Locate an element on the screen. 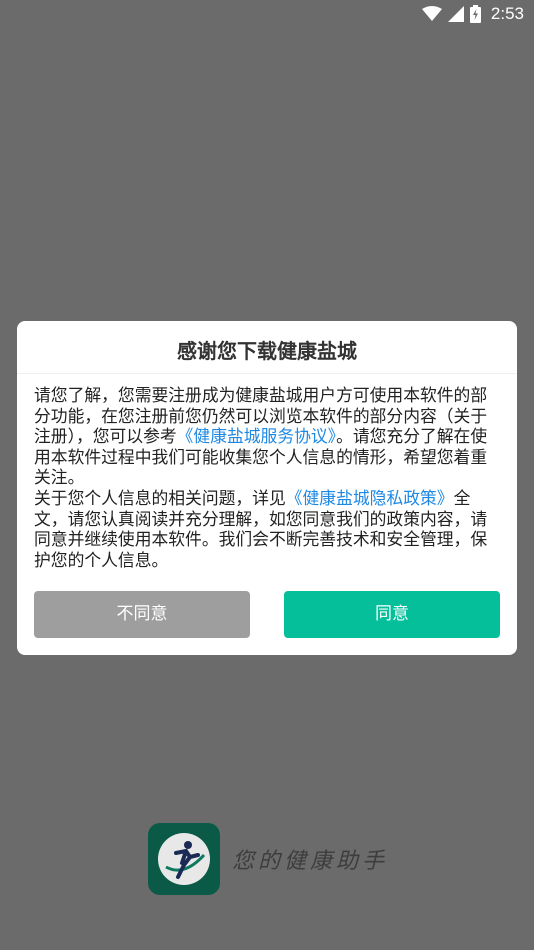 The height and width of the screenshot is (950, 534). agree-button: 同意 is located at coordinates (392, 614).